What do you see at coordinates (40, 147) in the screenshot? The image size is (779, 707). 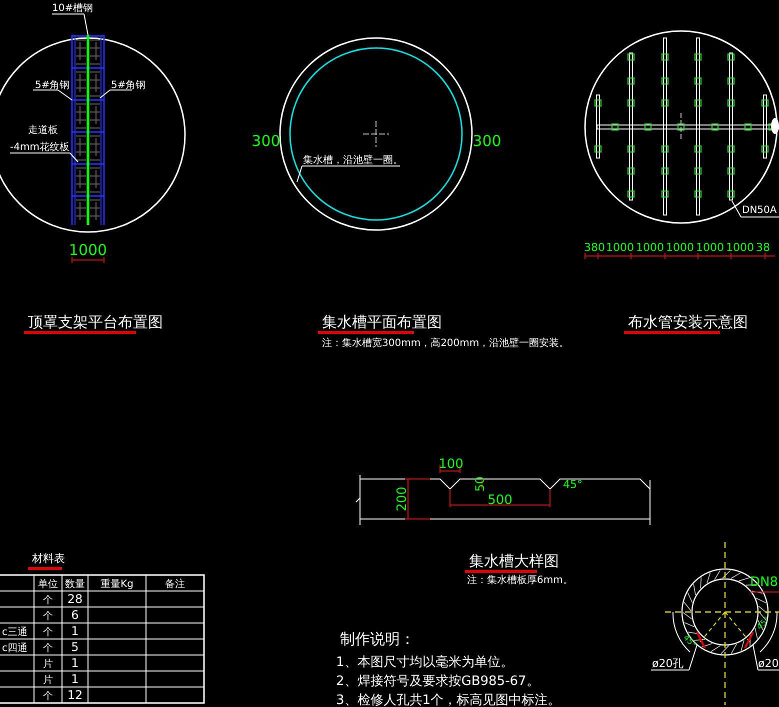 I see `drawing-label: -4mm花纹板` at bounding box center [40, 147].